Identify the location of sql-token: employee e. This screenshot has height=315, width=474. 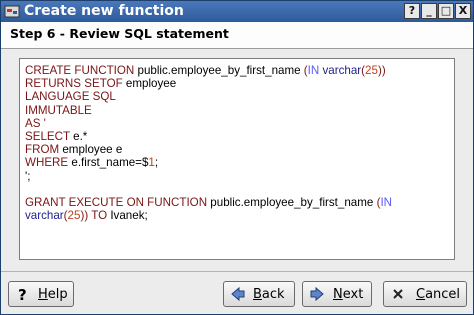
(92, 150).